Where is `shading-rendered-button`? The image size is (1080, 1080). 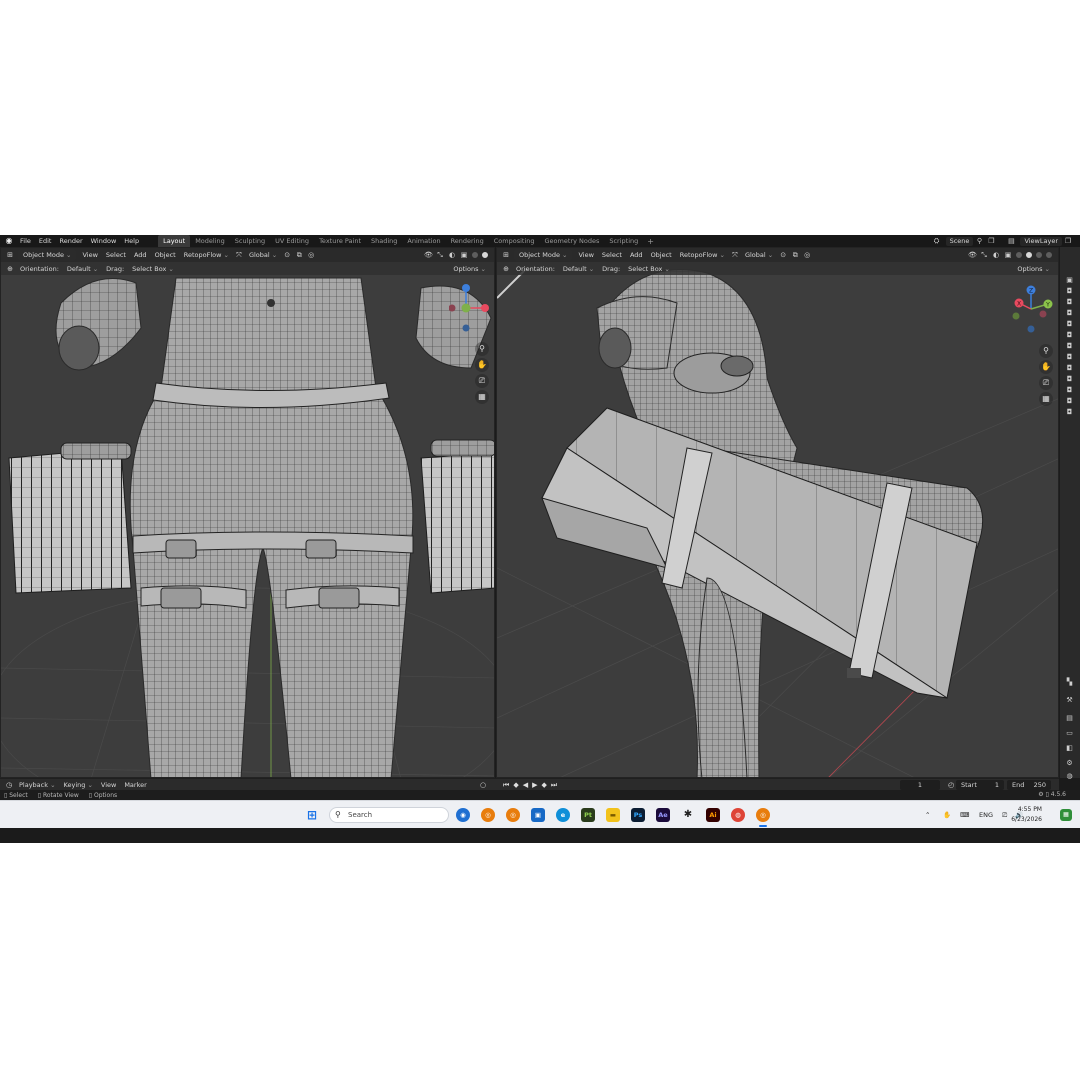 shading-rendered-button is located at coordinates (1049, 255).